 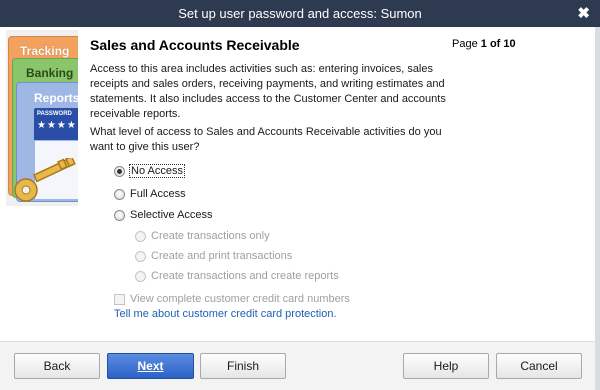 I want to click on next-button-label: Next, so click(x=150, y=366).